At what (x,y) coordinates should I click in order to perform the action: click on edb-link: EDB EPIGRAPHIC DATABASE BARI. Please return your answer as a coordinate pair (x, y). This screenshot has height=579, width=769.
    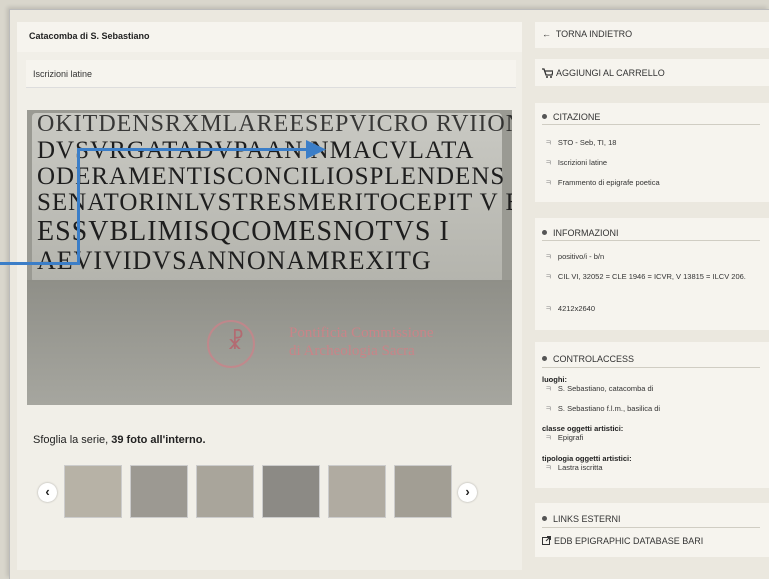
    Looking at the image, I should click on (622, 541).